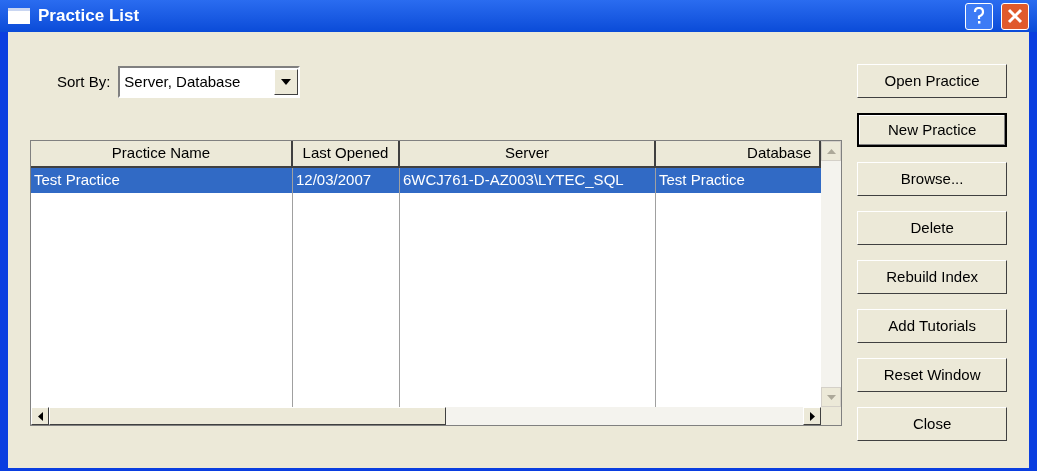 The height and width of the screenshot is (471, 1037). I want to click on window-icon, so click(19, 16).